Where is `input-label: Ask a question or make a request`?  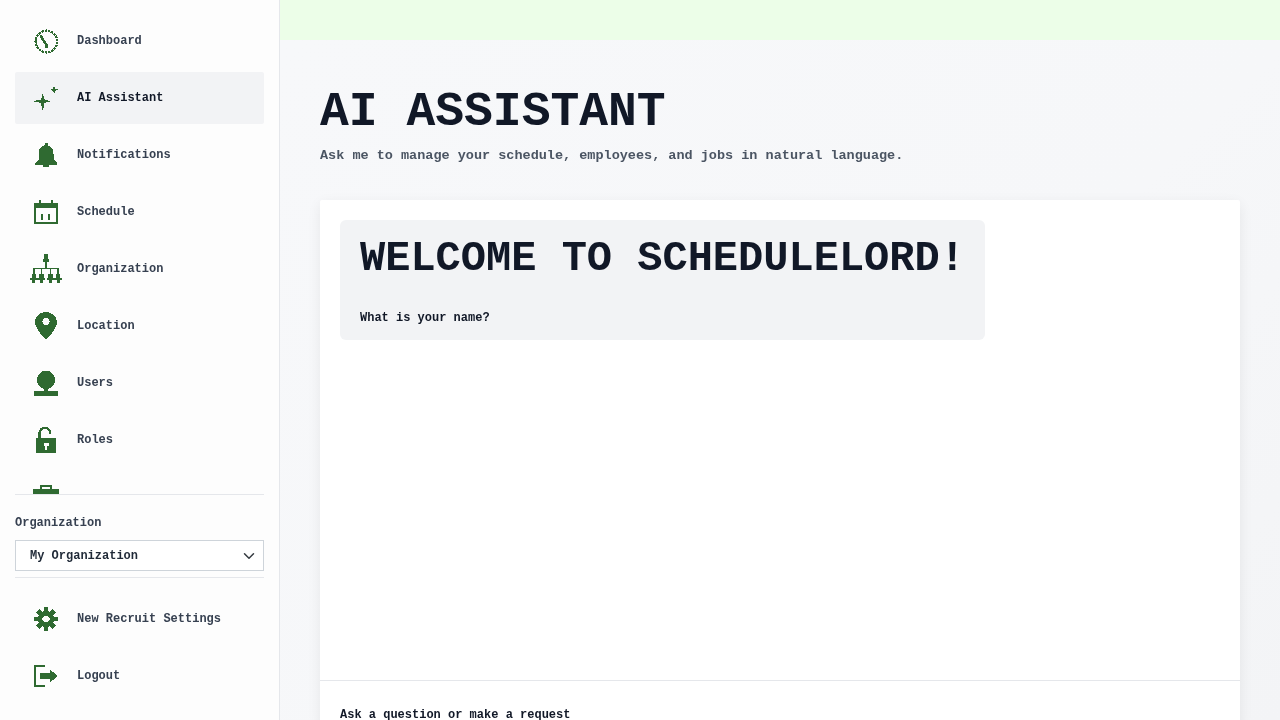
input-label: Ask a question or make a request is located at coordinates (455, 714).